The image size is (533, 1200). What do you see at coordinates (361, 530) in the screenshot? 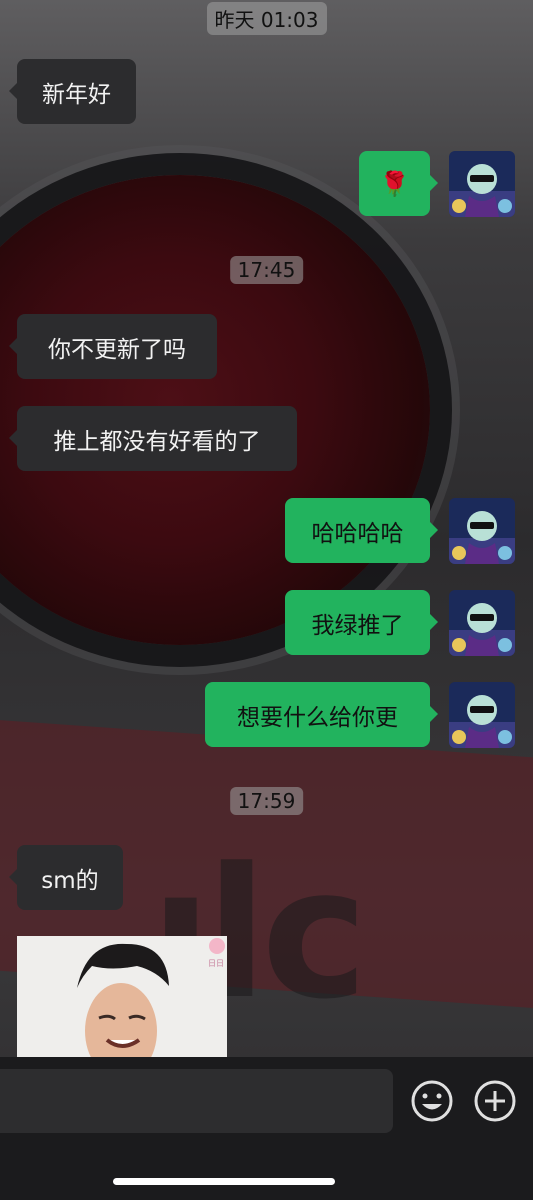
I see `message-bubble-outgoing: 哈哈哈哈` at bounding box center [361, 530].